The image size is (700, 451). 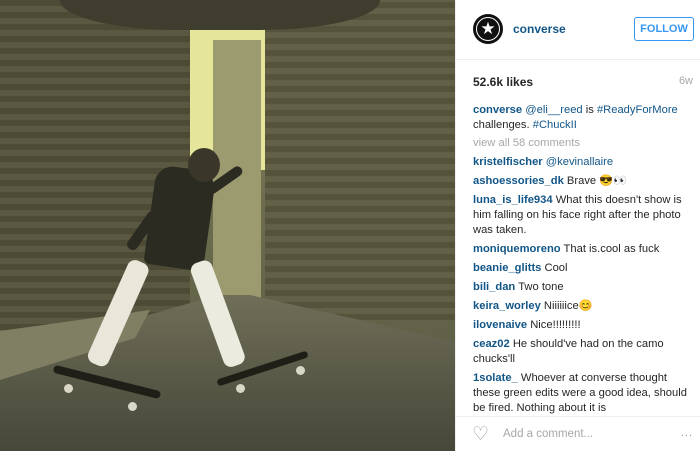 What do you see at coordinates (555, 125) in the screenshot?
I see `caption-hashtag: #ChuckII` at bounding box center [555, 125].